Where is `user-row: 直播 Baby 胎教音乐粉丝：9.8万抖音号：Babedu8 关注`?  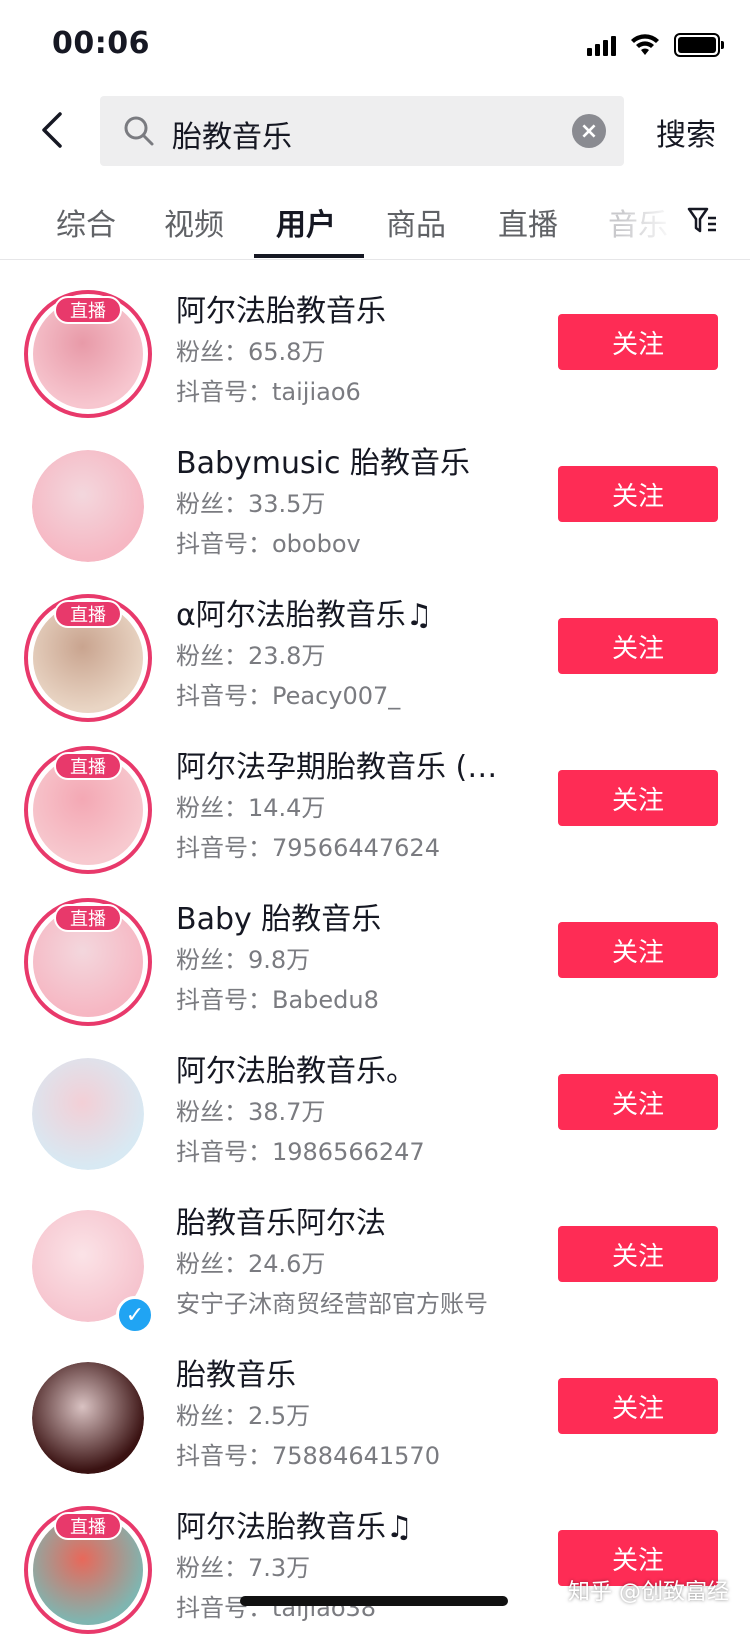
user-row: 直播 Baby 胎教音乐粉丝：9.8万抖音号：Babedu8 关注 is located at coordinates (375, 960).